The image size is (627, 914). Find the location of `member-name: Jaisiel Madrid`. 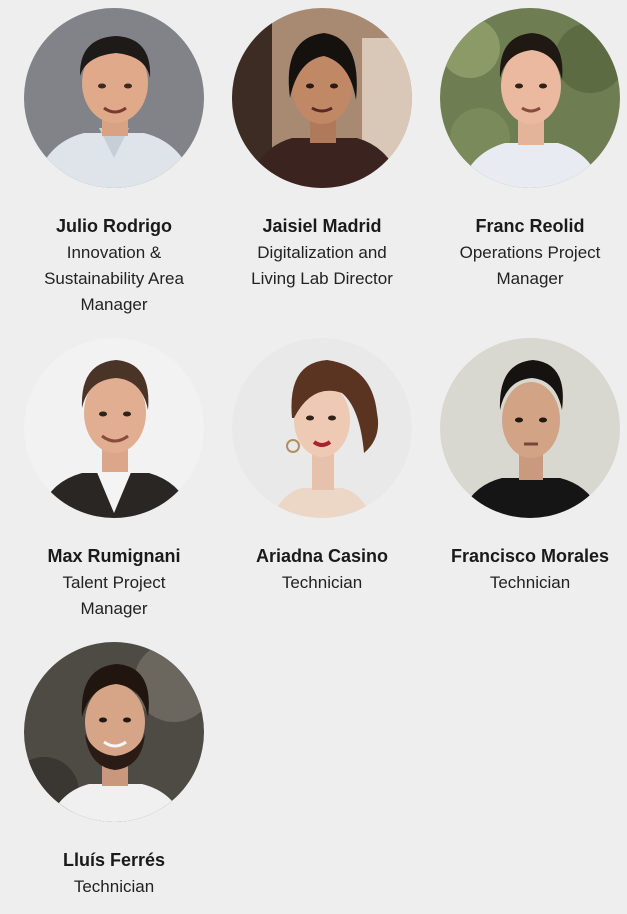

member-name: Jaisiel Madrid is located at coordinates (322, 226).